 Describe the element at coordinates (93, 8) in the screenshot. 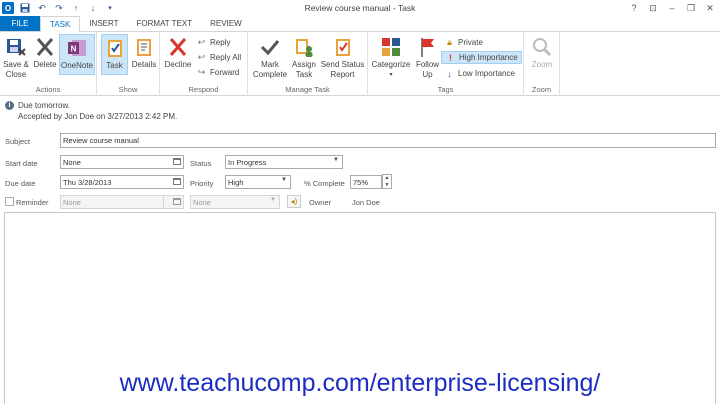

I see `down-icon: ↓` at that location.